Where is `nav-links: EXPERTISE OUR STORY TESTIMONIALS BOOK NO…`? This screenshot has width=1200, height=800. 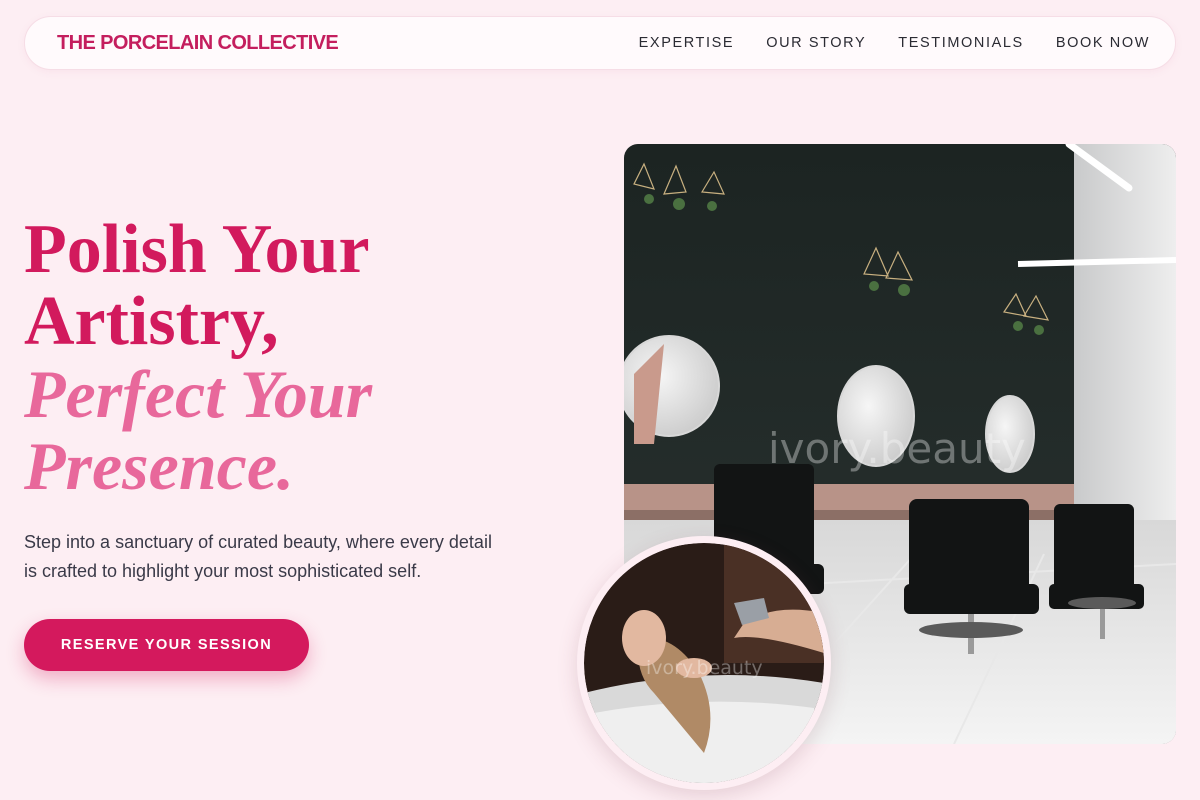 nav-links: EXPERTISE OUR STORY TESTIMONIALS BOOK NO… is located at coordinates (894, 43).